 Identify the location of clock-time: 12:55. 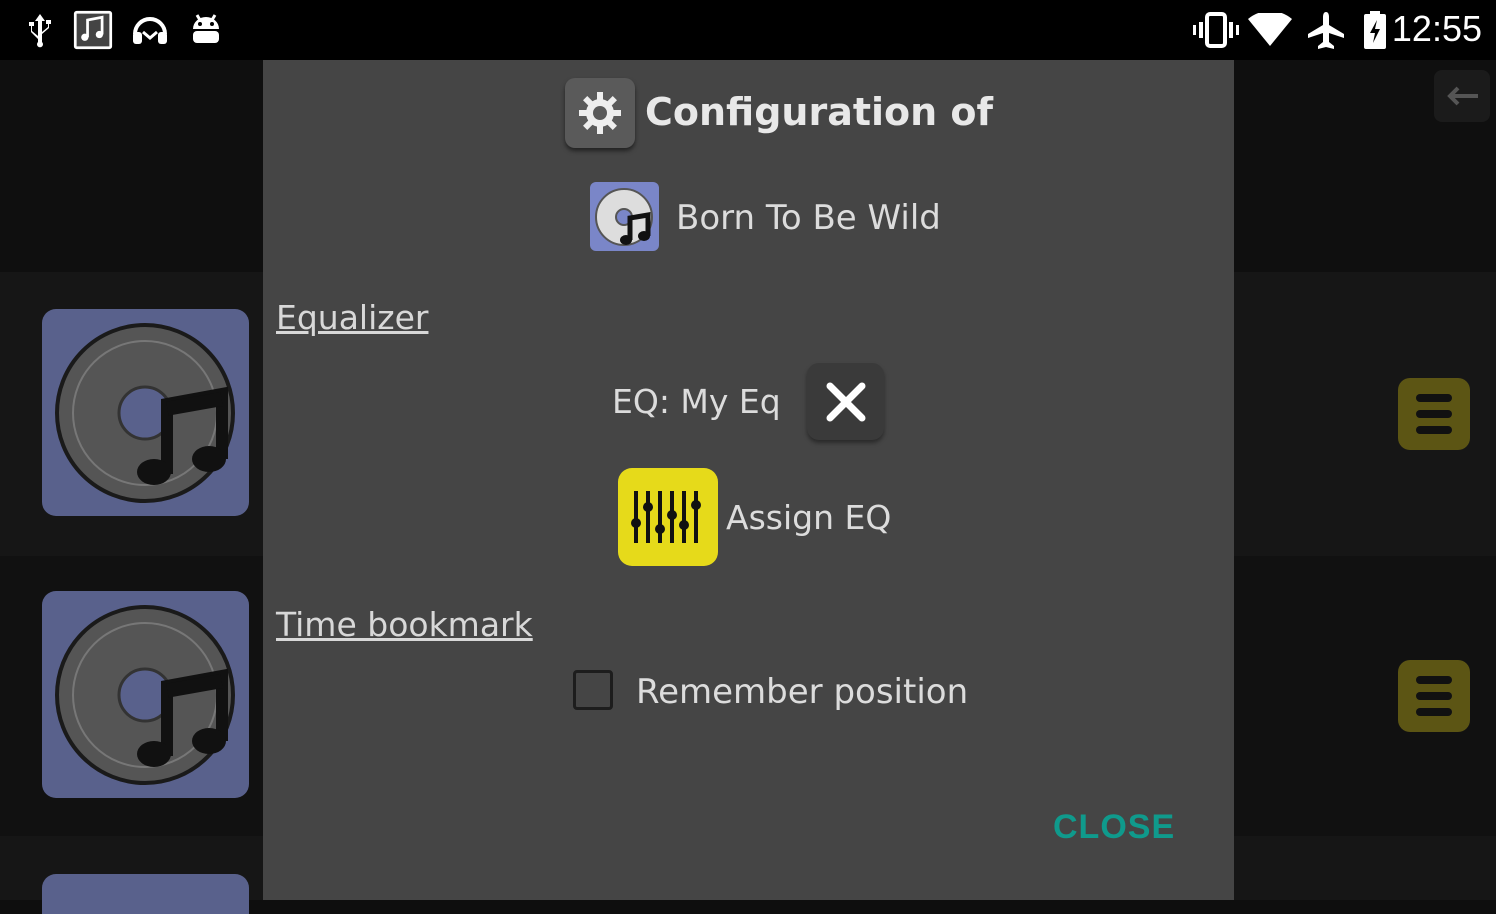
(1436, 28).